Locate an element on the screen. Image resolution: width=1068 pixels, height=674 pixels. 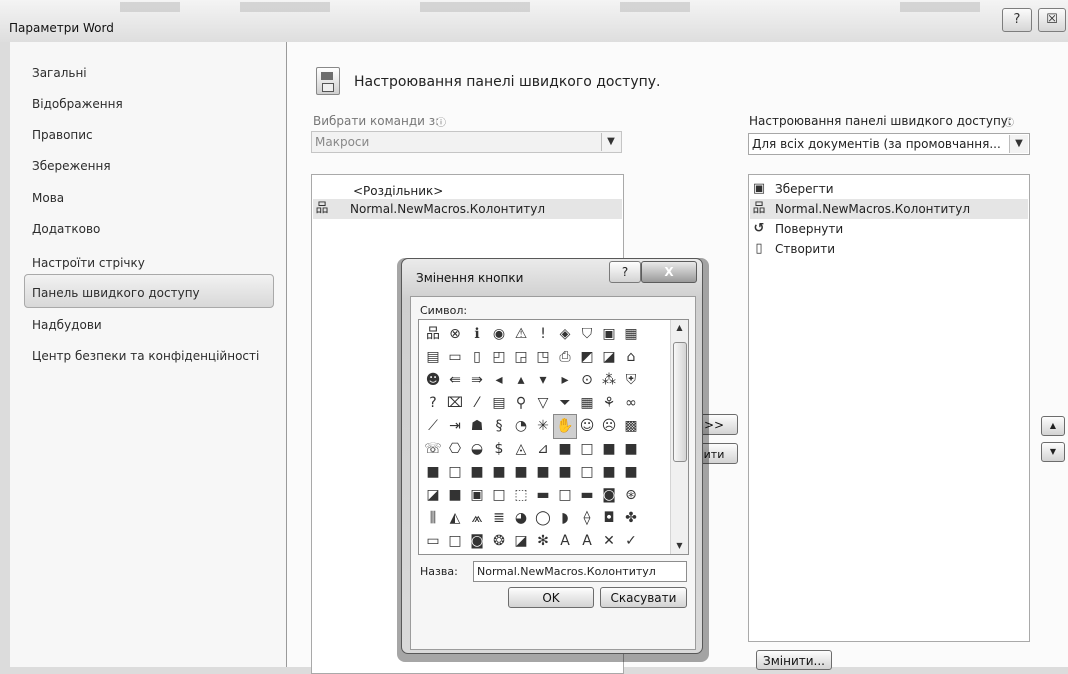
cancel-button: Скасувати is located at coordinates (643, 597).